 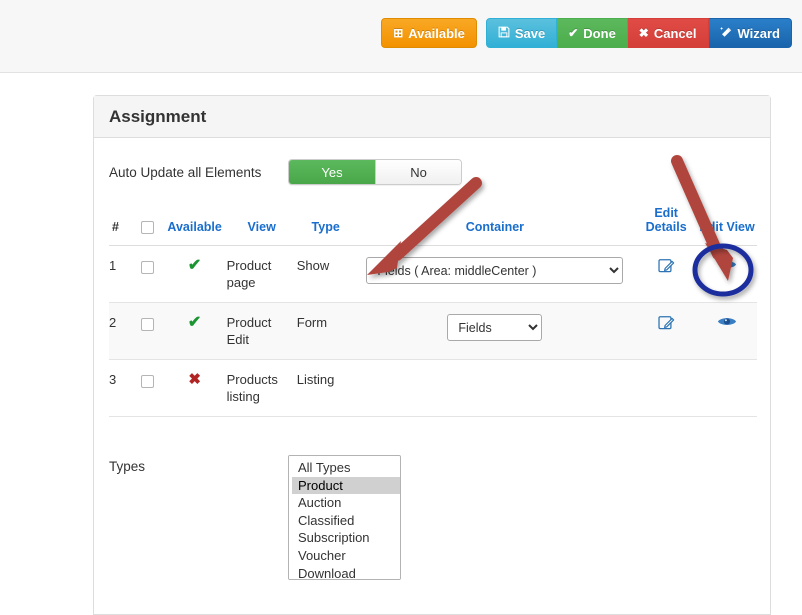 What do you see at coordinates (261, 331) in the screenshot?
I see `view-name-2: Product Edit` at bounding box center [261, 331].